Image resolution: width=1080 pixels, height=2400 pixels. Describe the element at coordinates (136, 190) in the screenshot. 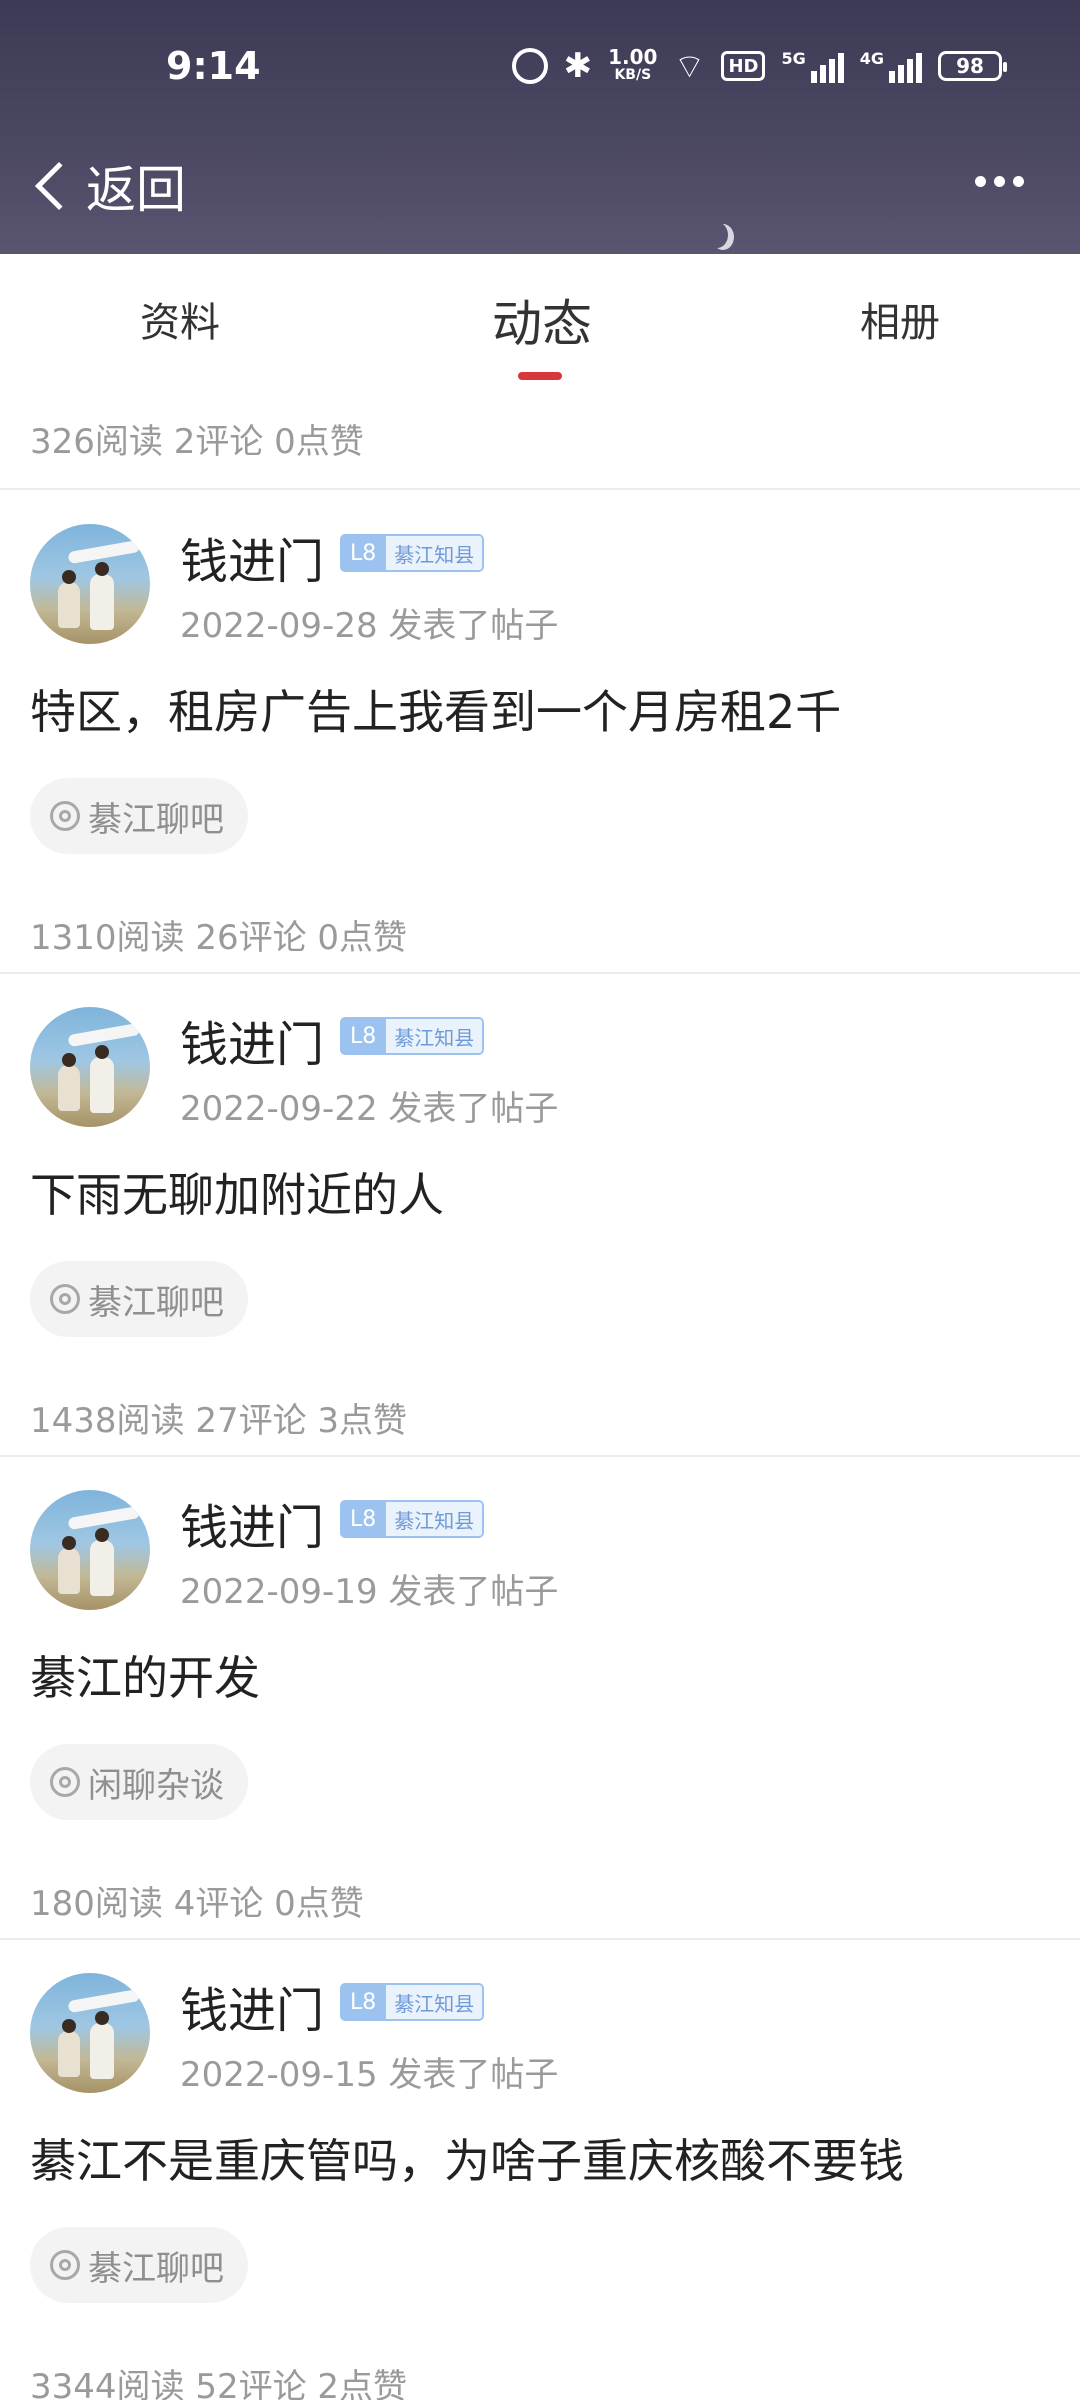

I see `back-label: 返回` at that location.